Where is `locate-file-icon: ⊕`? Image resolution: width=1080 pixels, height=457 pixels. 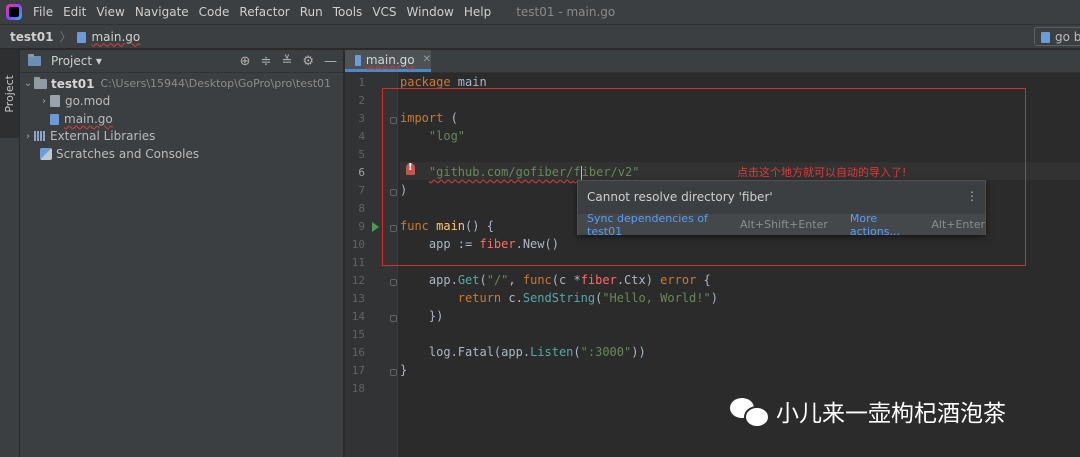
locate-file-icon: ⊕ is located at coordinates (245, 61).